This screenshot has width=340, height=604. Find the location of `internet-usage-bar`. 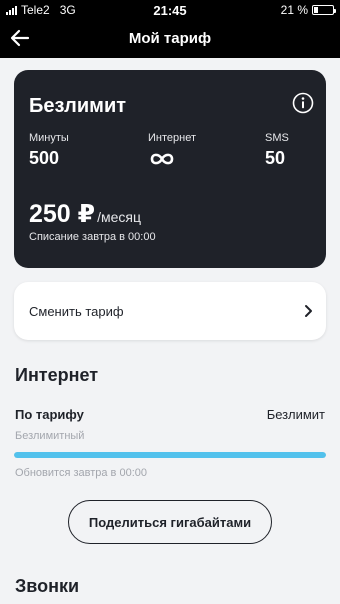

internet-usage-bar is located at coordinates (170, 455).